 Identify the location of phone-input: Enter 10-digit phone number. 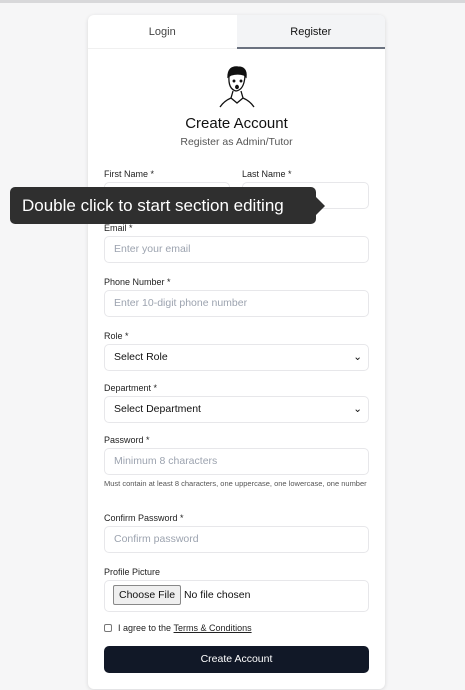
(236, 303).